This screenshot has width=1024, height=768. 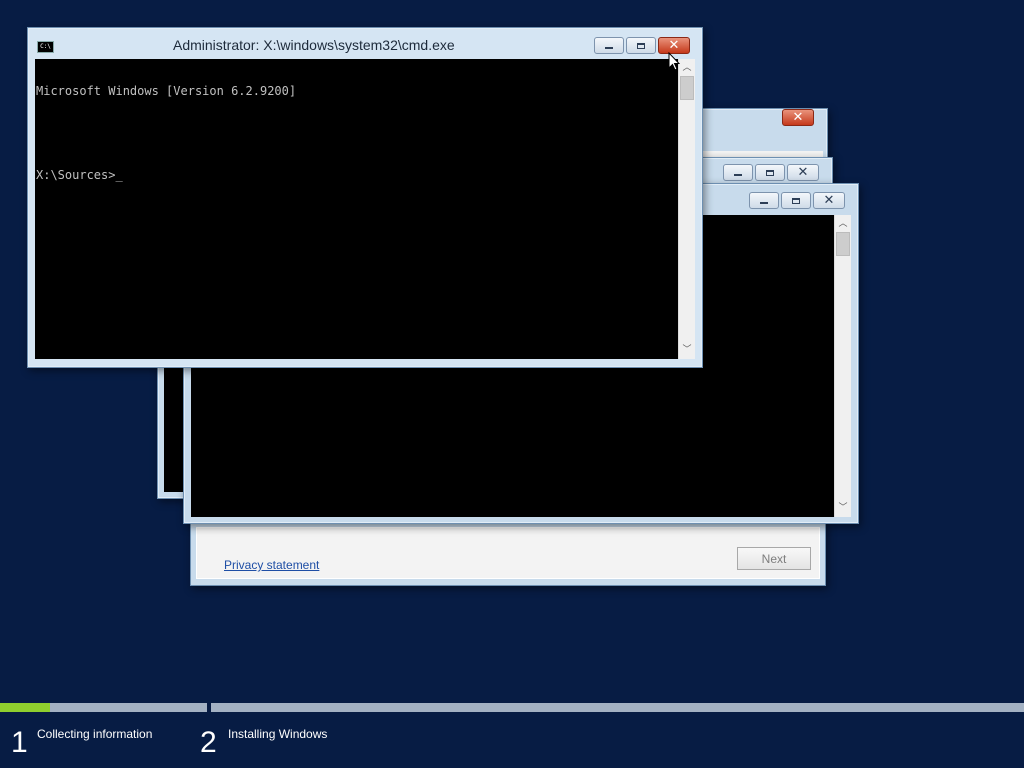 What do you see at coordinates (79, 175) in the screenshot?
I see `console-prompt: X:\Sources>_` at bounding box center [79, 175].